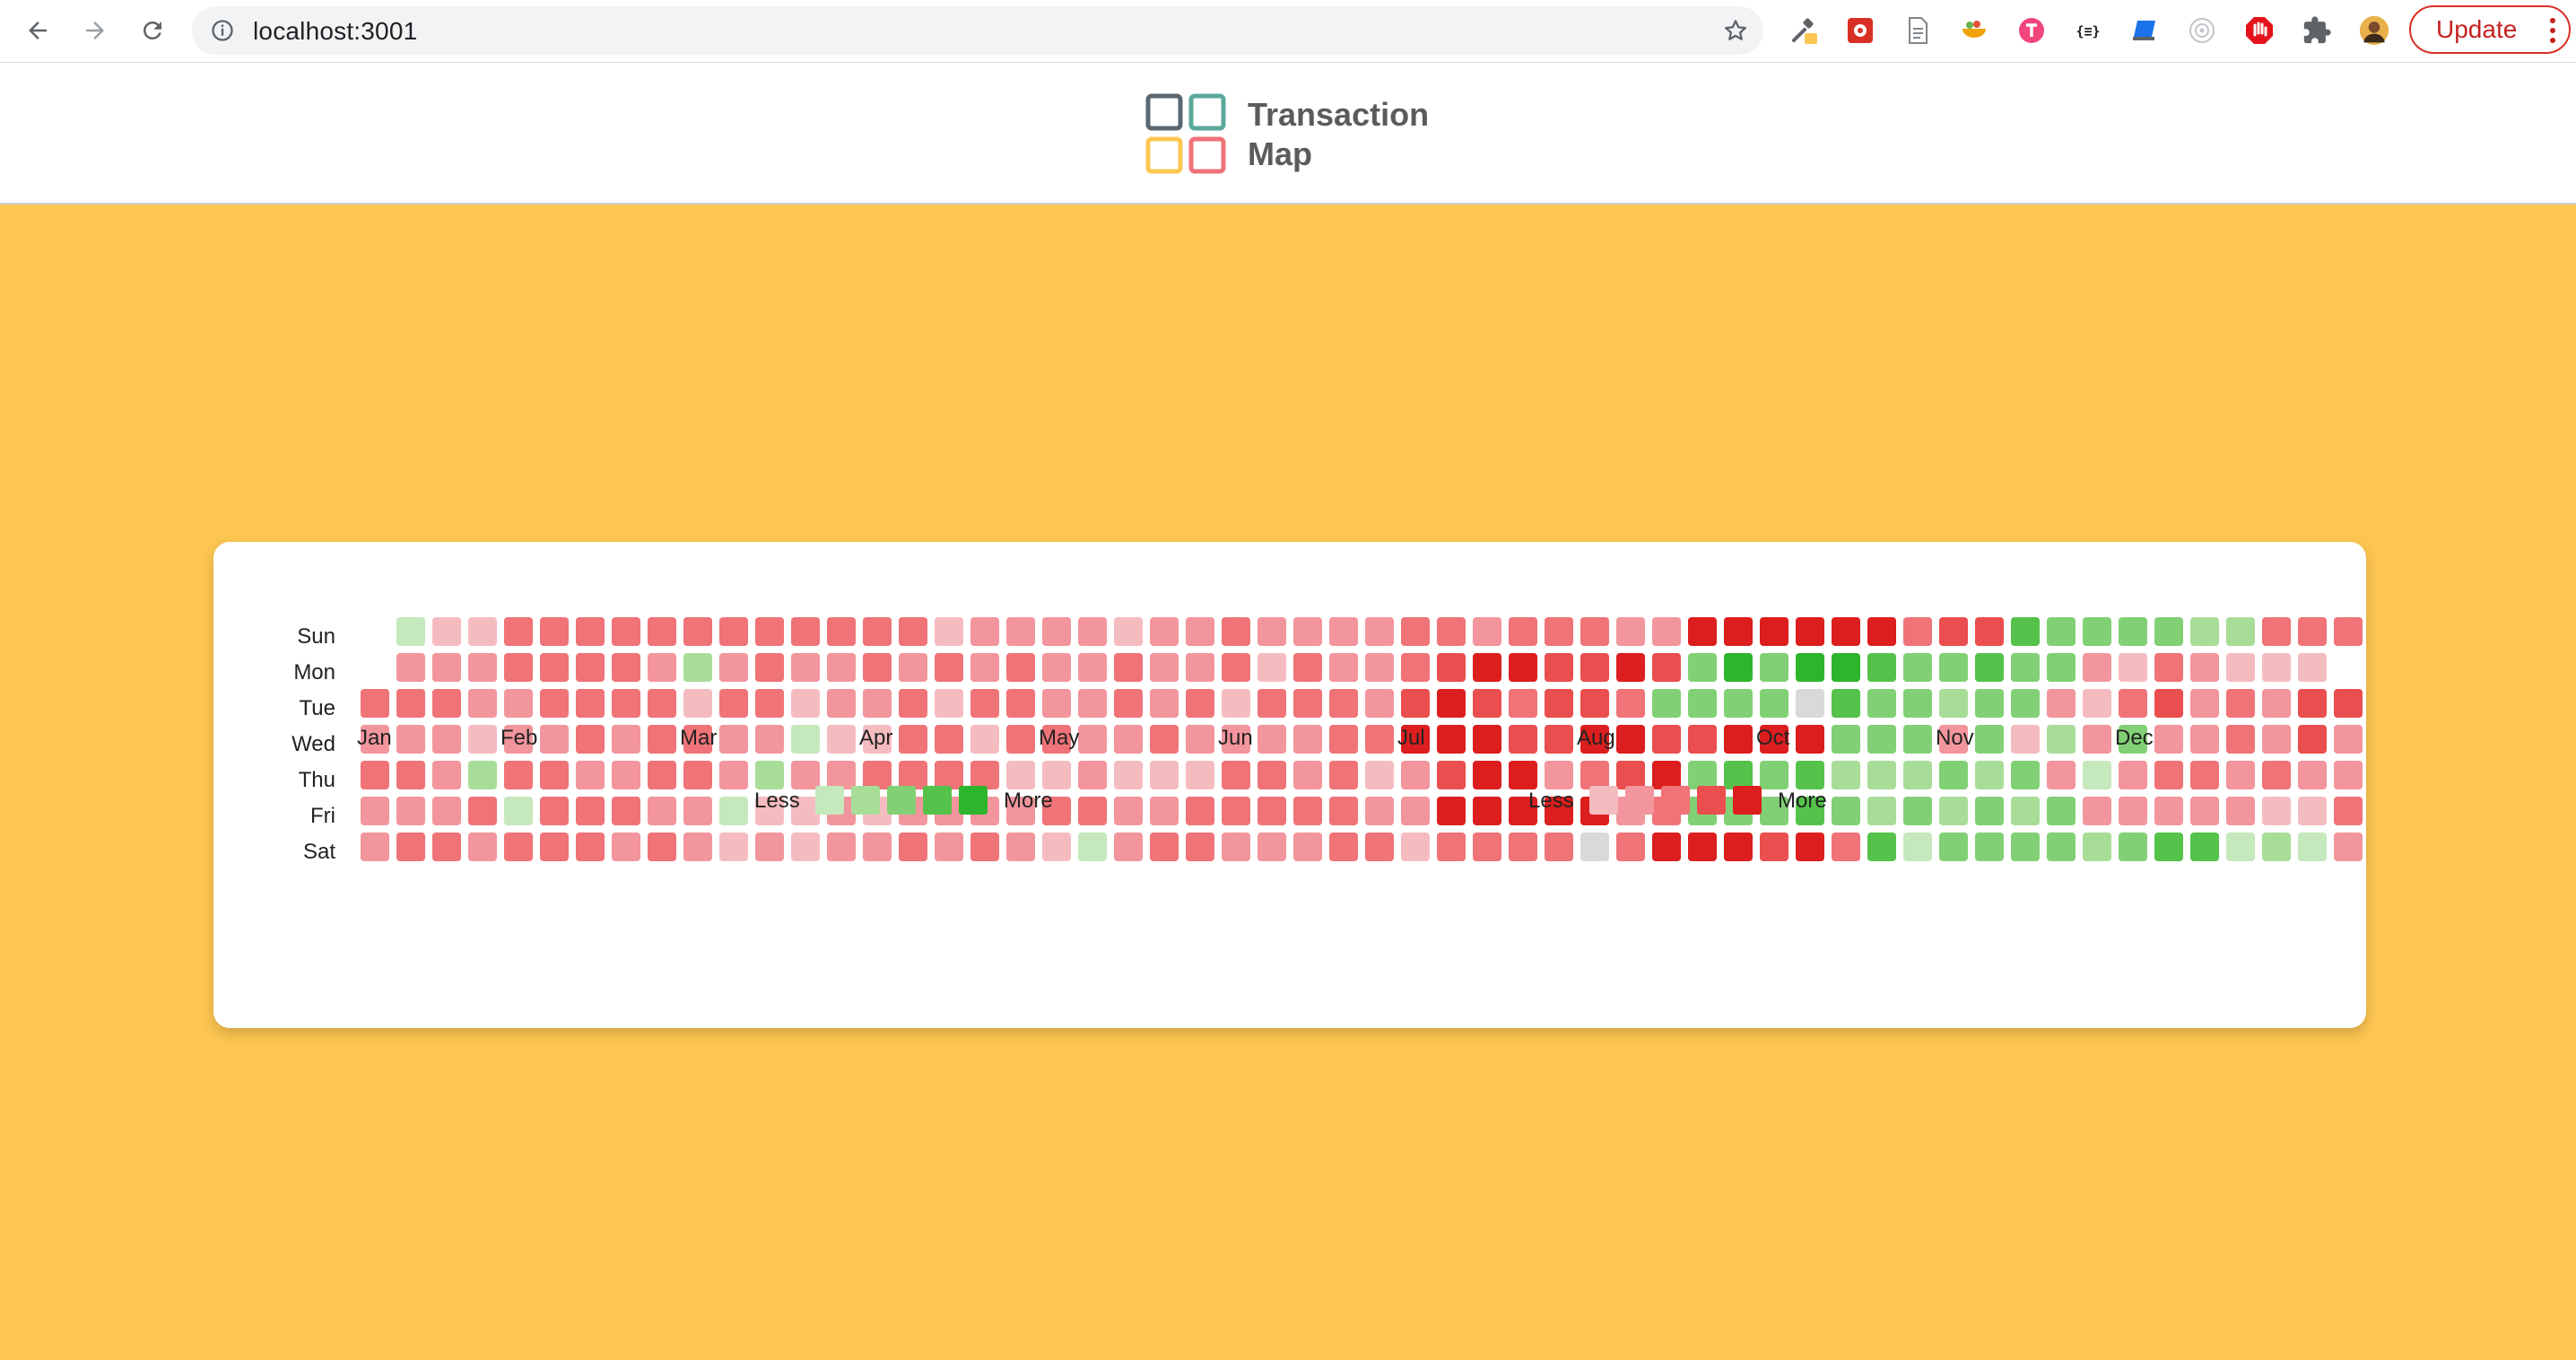  Describe the element at coordinates (1803, 30) in the screenshot. I see `eyedropper-icon` at that location.